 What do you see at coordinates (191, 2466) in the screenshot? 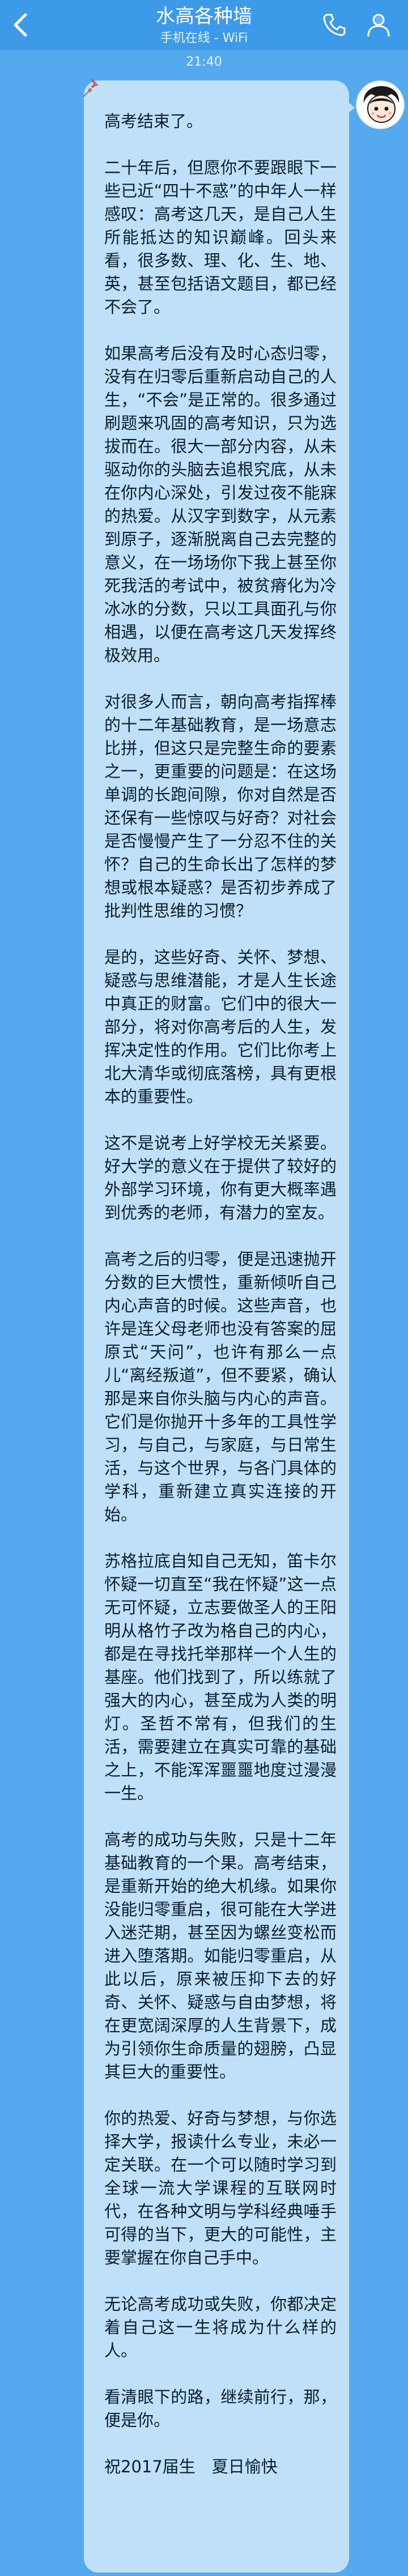
I see `message-signature: 祝2017届生 夏日愉快` at bounding box center [191, 2466].